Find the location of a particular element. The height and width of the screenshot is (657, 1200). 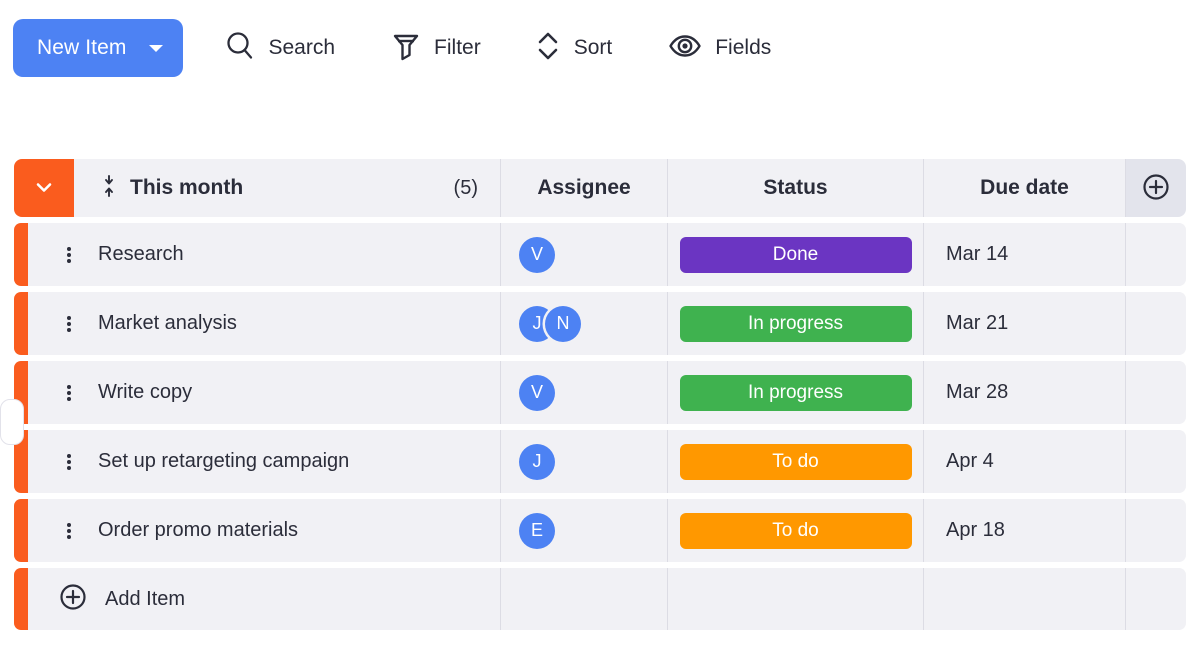

add-row-tail-cell is located at coordinates (1156, 599).